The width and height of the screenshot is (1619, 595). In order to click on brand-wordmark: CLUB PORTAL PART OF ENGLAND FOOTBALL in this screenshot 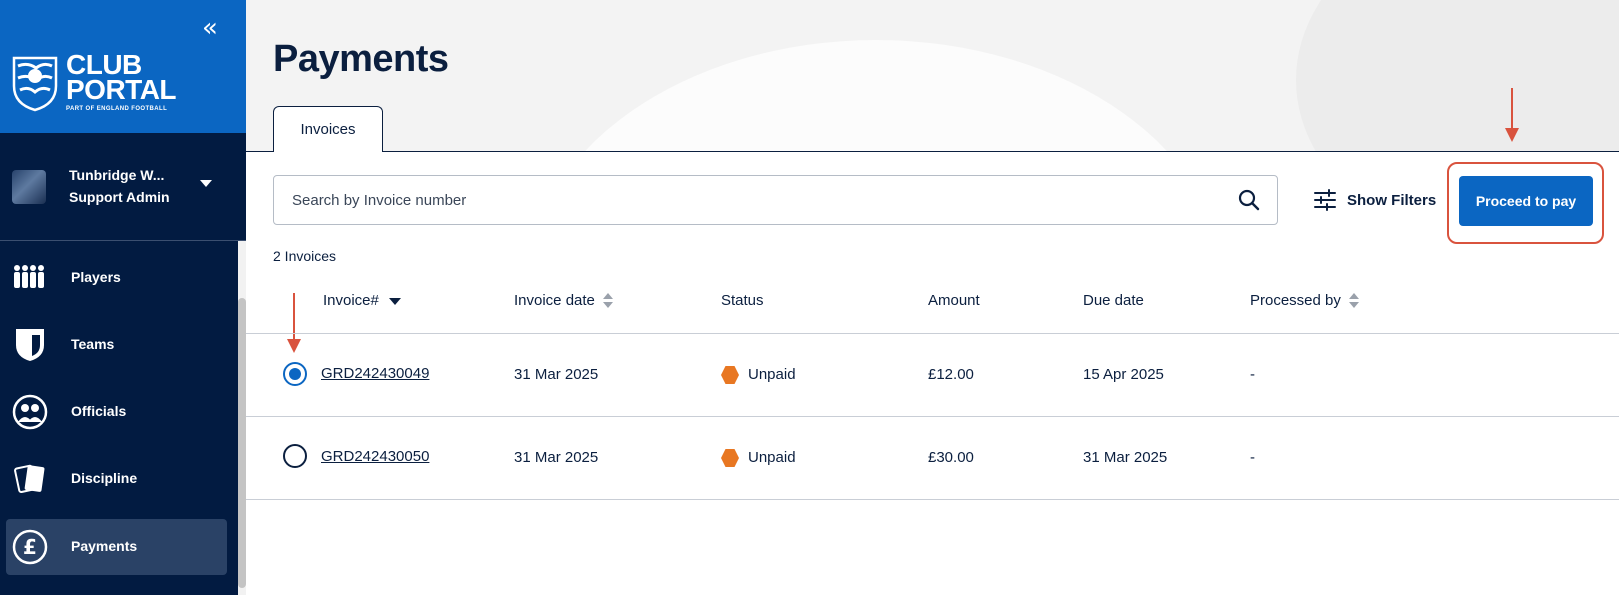, I will do `click(121, 82)`.